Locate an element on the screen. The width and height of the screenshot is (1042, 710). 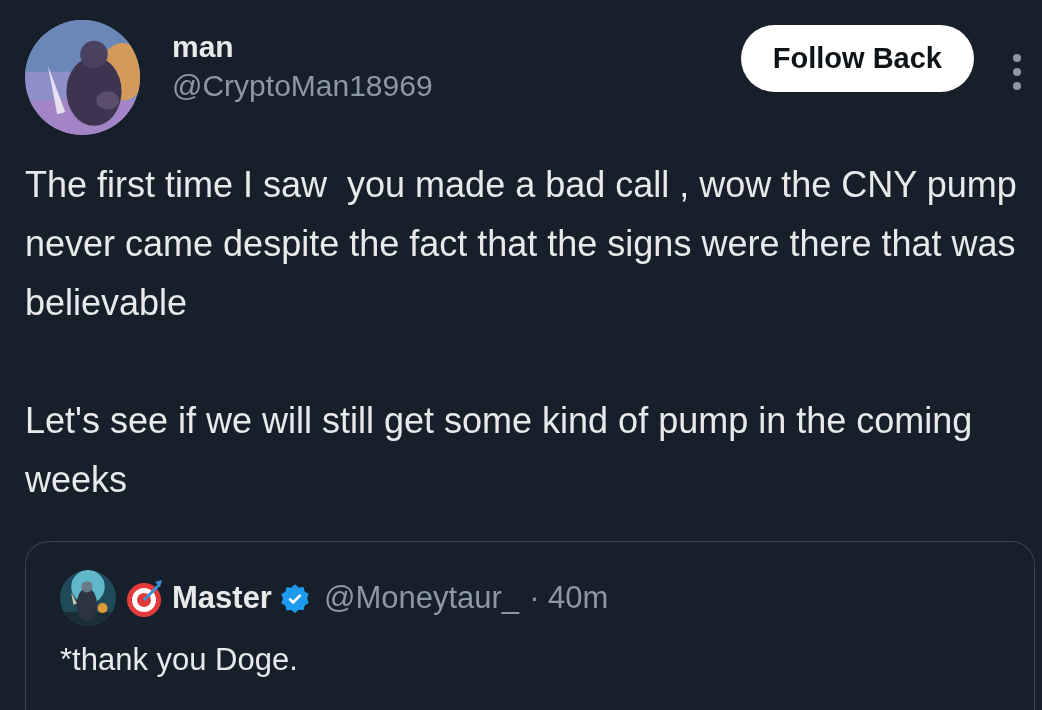
author-name: man is located at coordinates (203, 47).